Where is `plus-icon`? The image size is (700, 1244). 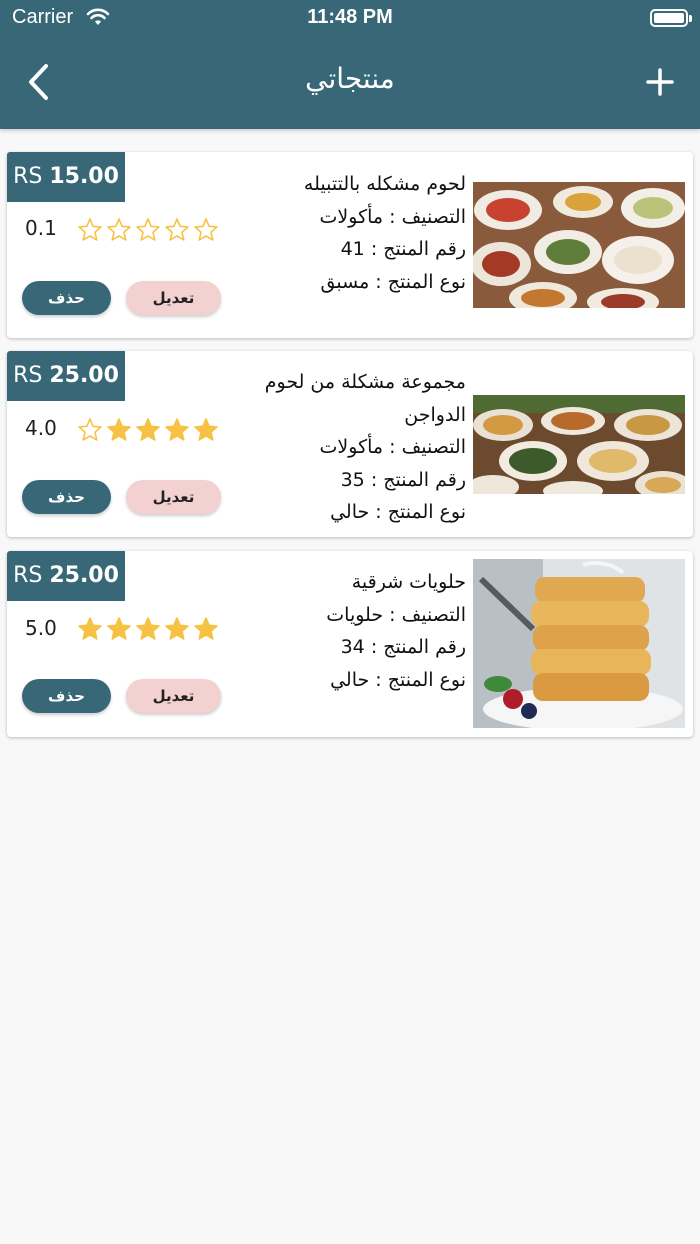 plus-icon is located at coordinates (660, 82).